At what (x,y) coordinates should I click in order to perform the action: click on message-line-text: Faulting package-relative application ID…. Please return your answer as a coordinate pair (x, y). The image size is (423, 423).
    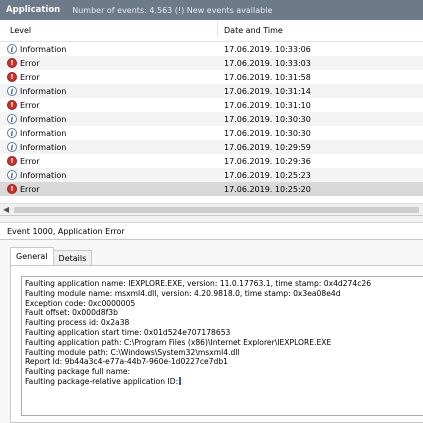
    Looking at the image, I should click on (102, 381).